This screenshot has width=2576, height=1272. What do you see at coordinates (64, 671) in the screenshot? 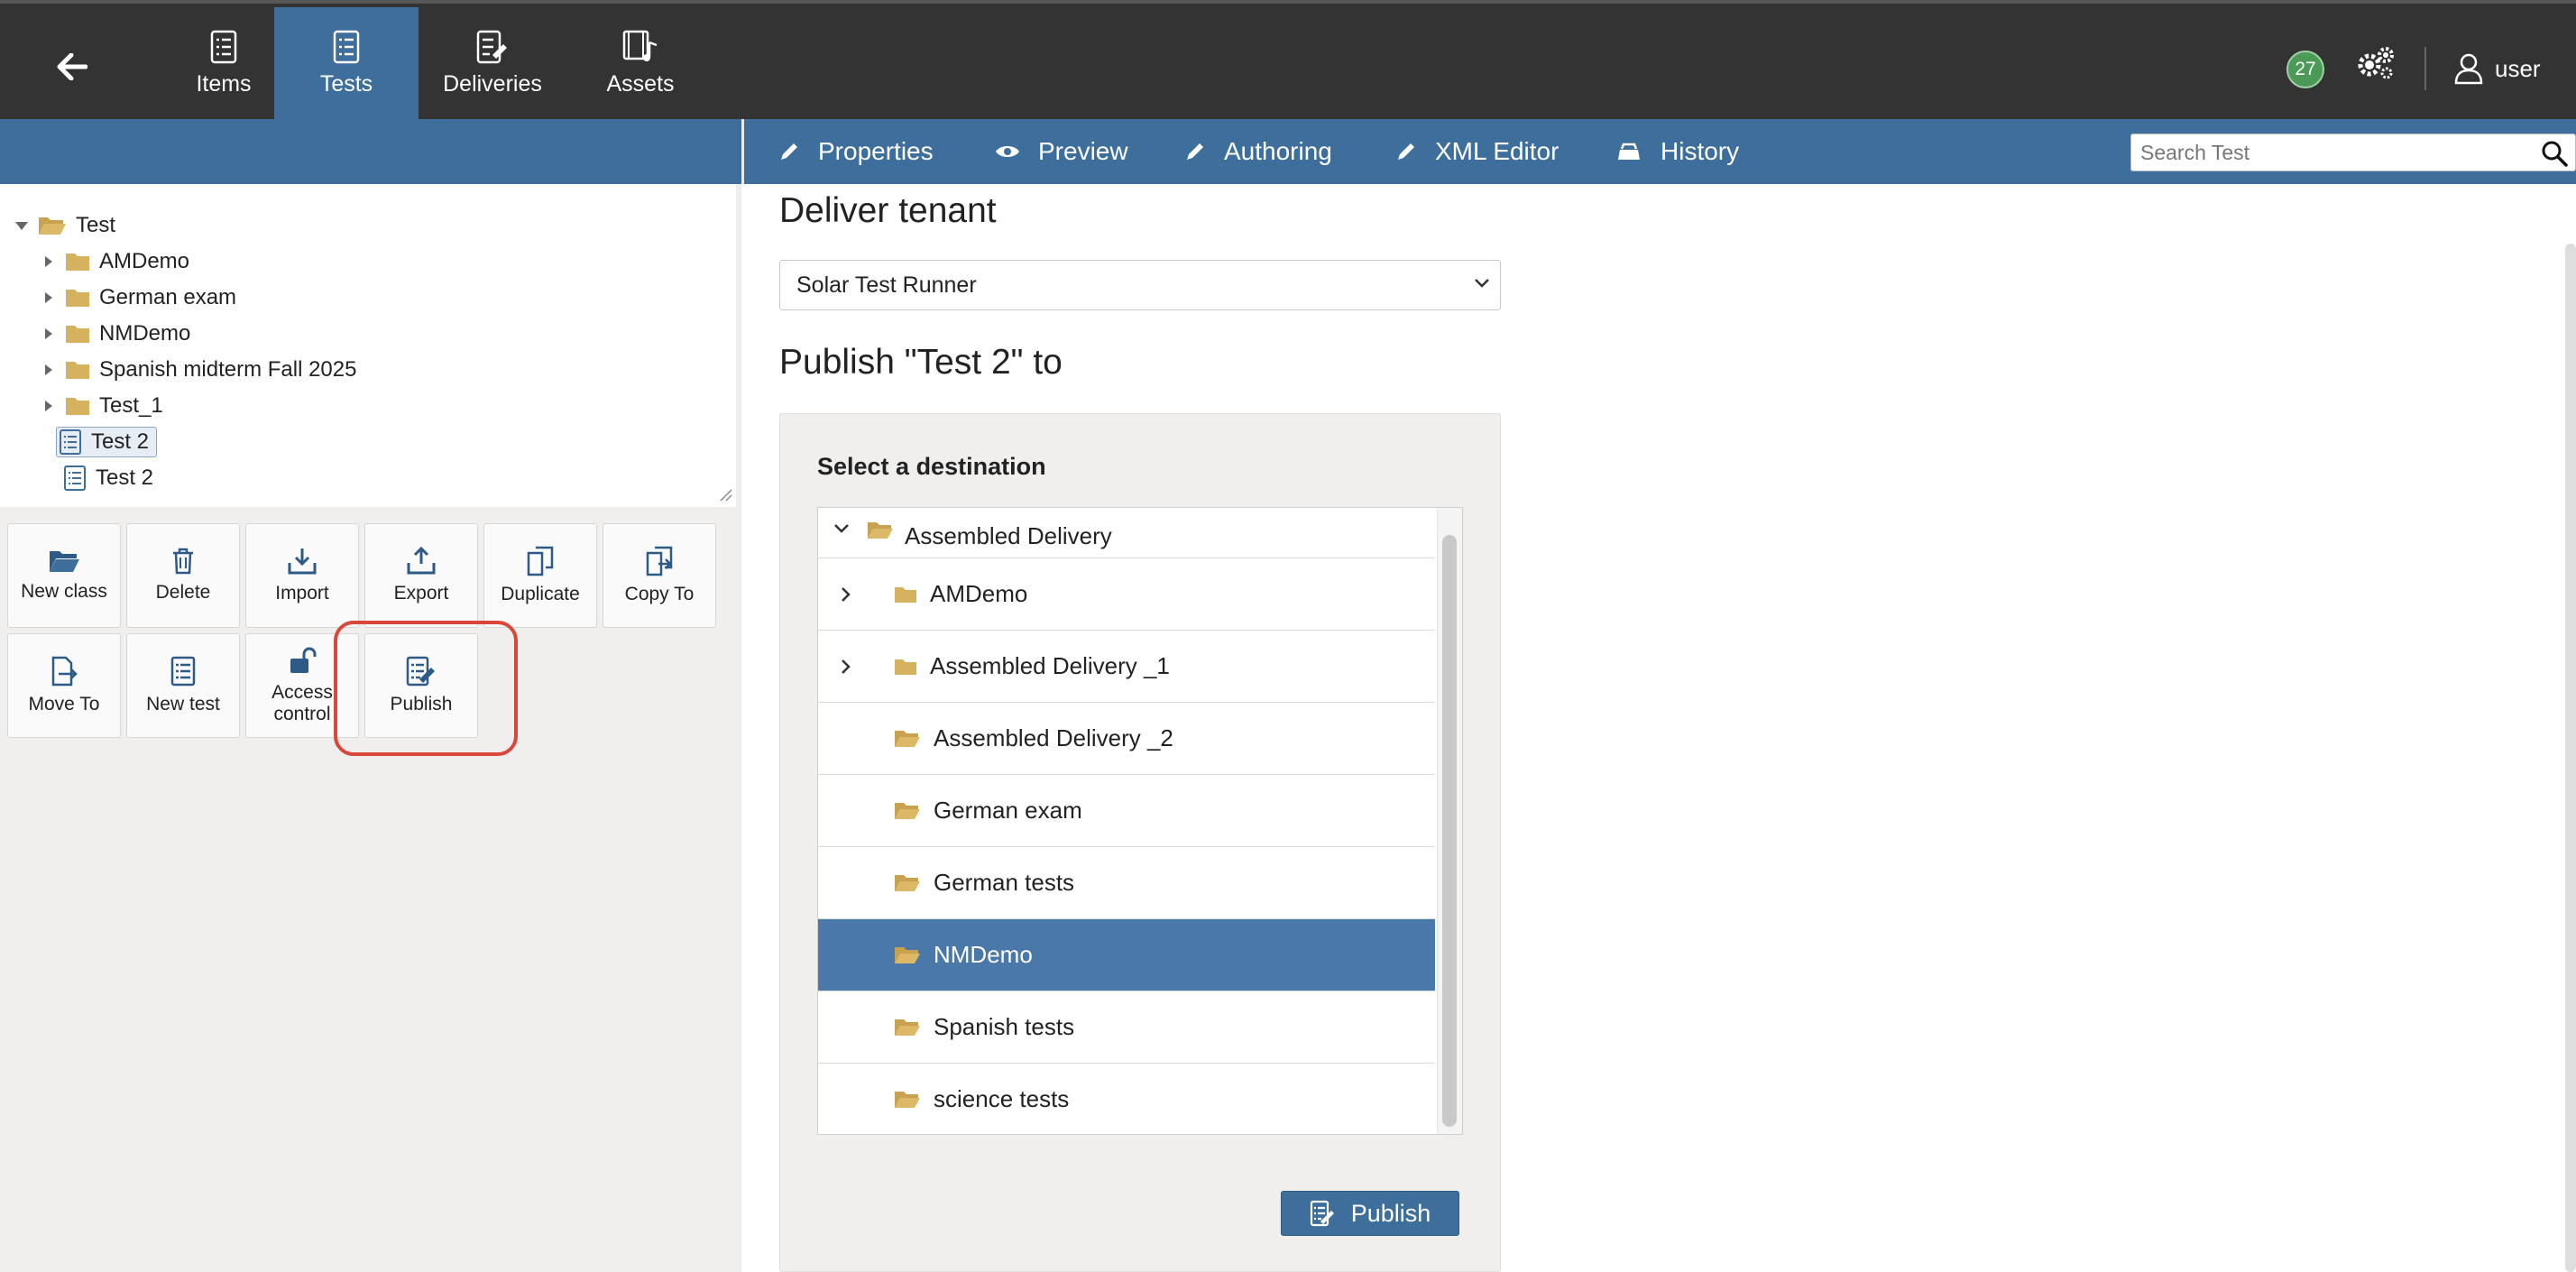
I see `move-to-icon` at bounding box center [64, 671].